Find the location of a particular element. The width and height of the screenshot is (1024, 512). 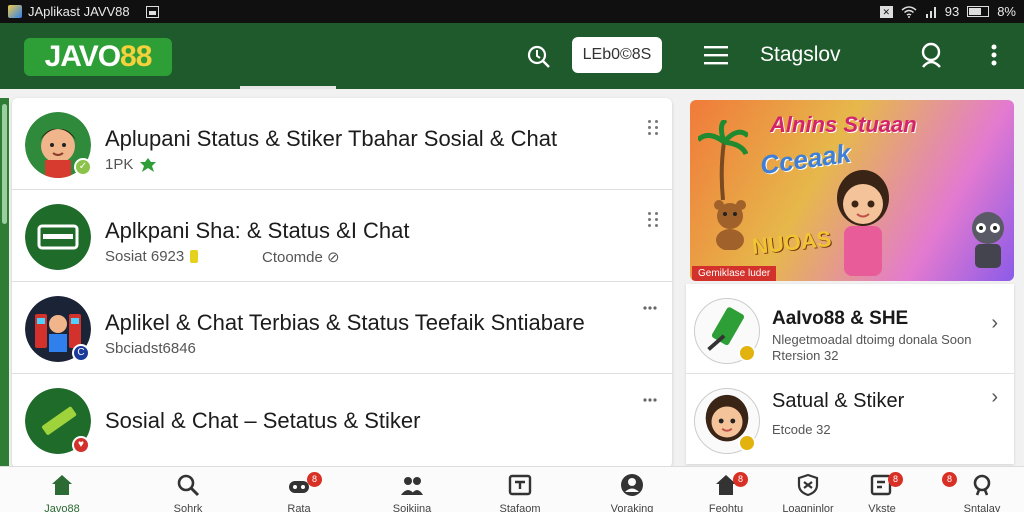

close-notification-icon: ✕ is located at coordinates (886, 11).